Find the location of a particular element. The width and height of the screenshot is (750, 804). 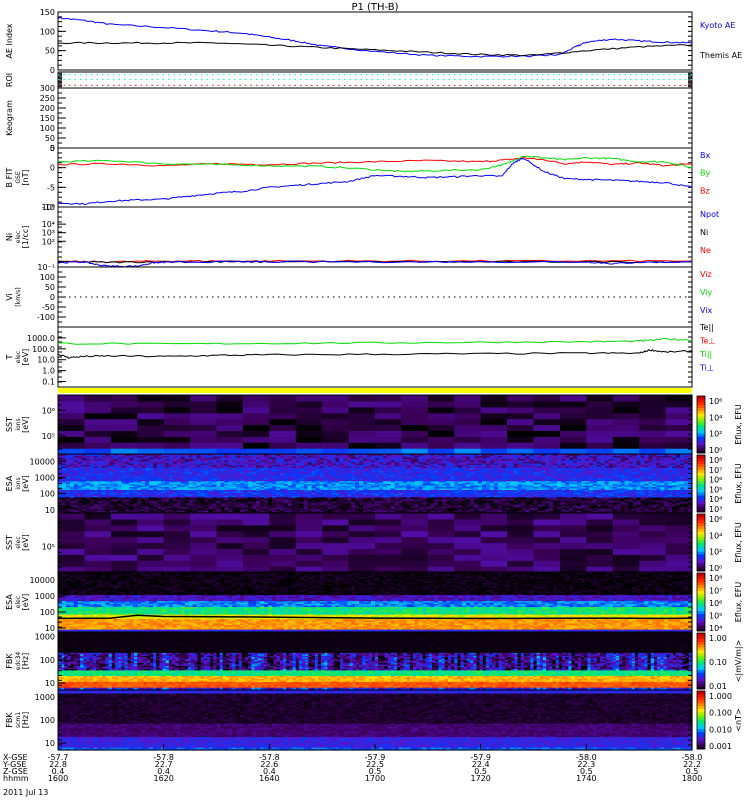

y-tick-label: 0 is located at coordinates (52, 168).